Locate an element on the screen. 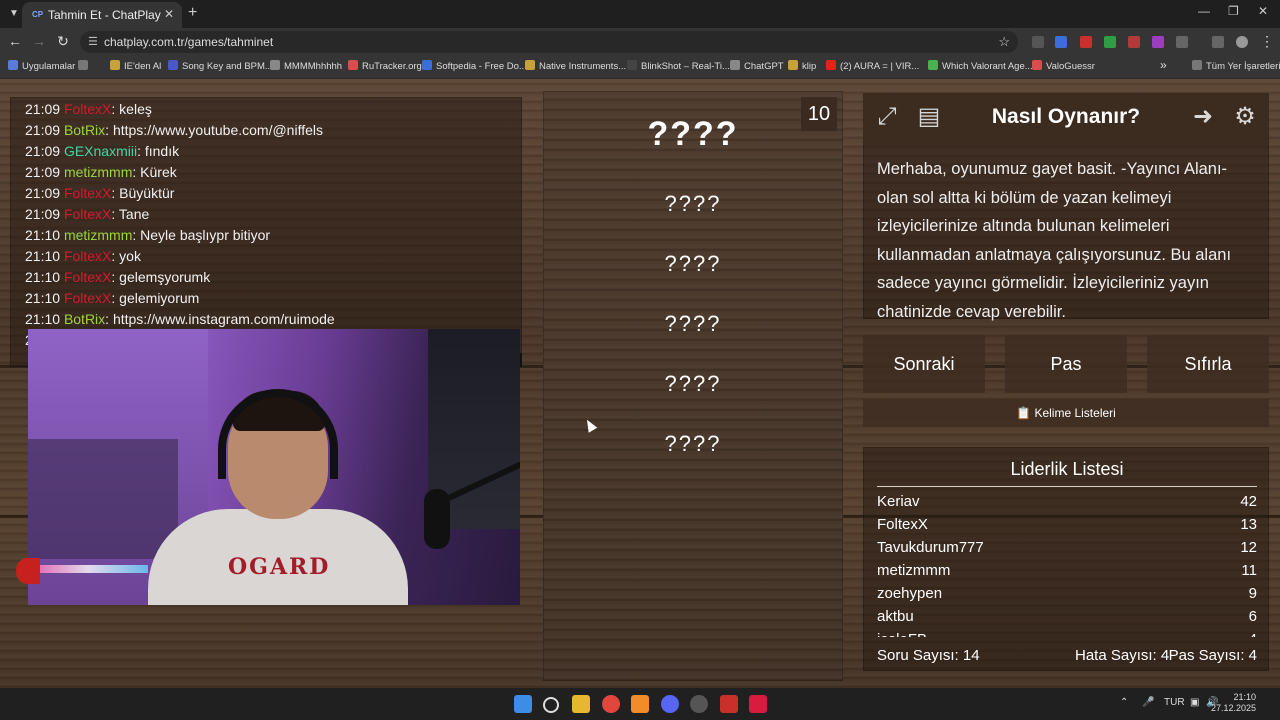 Image resolution: width=1280 pixels, height=720 pixels. tab-title: Tahmin Et - ChatPlay is located at coordinates (104, 15).